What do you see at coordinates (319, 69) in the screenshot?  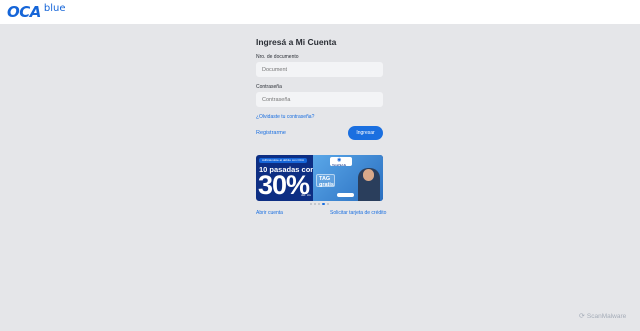 I see `document-input` at bounding box center [319, 69].